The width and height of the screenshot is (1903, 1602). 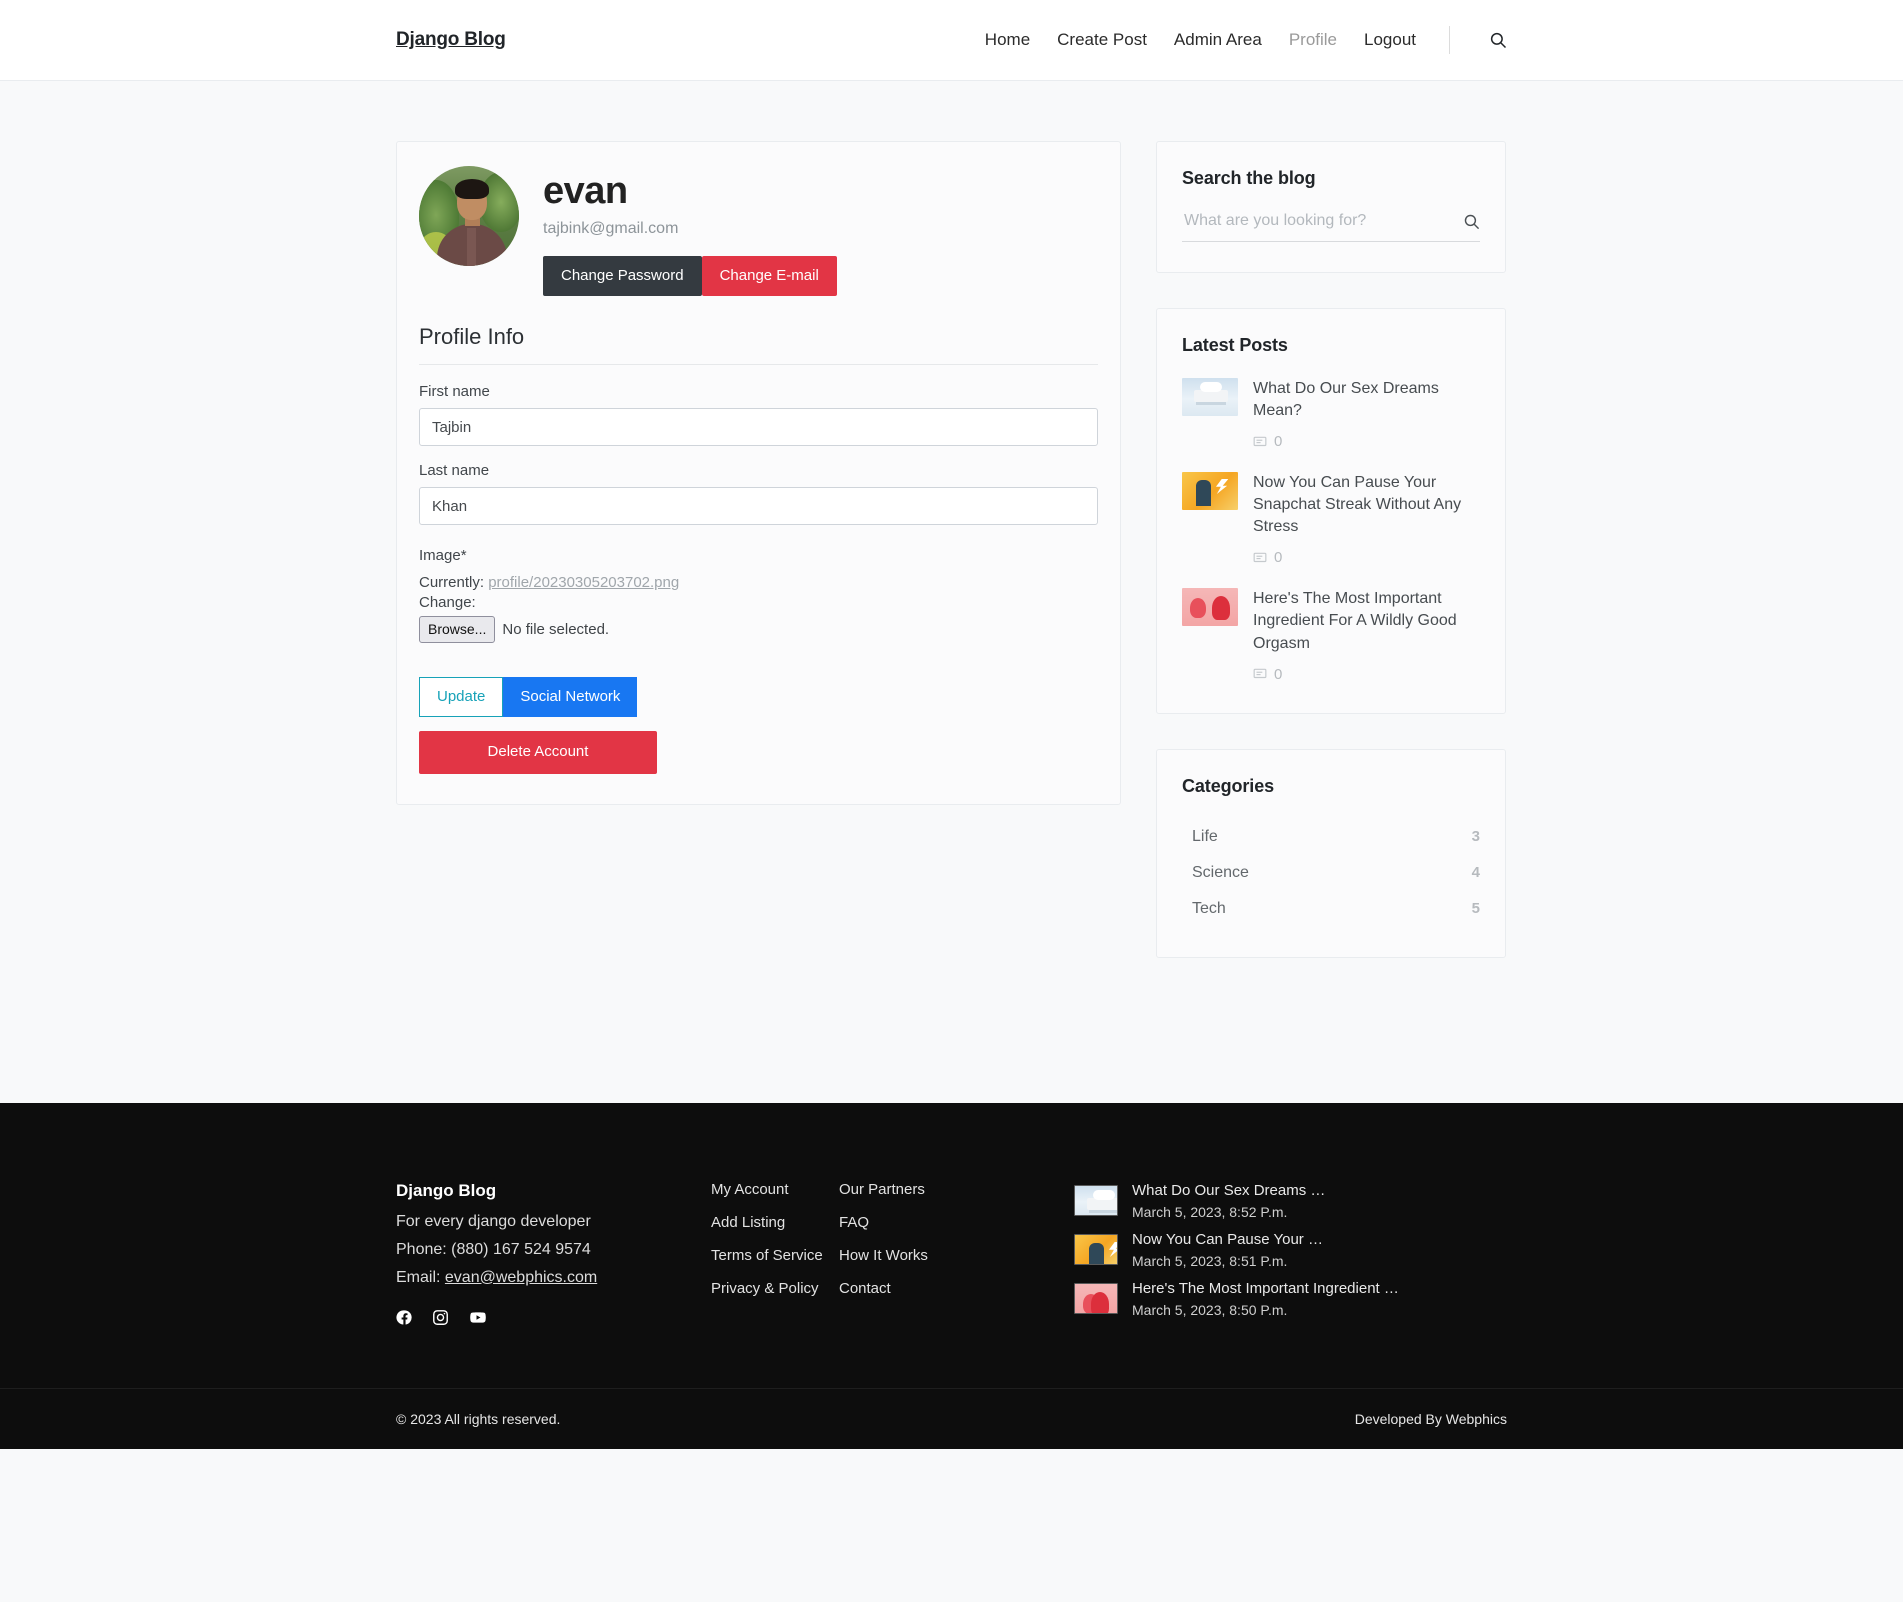 What do you see at coordinates (758, 697) in the screenshot?
I see `form-button-group: Update Social Network` at bounding box center [758, 697].